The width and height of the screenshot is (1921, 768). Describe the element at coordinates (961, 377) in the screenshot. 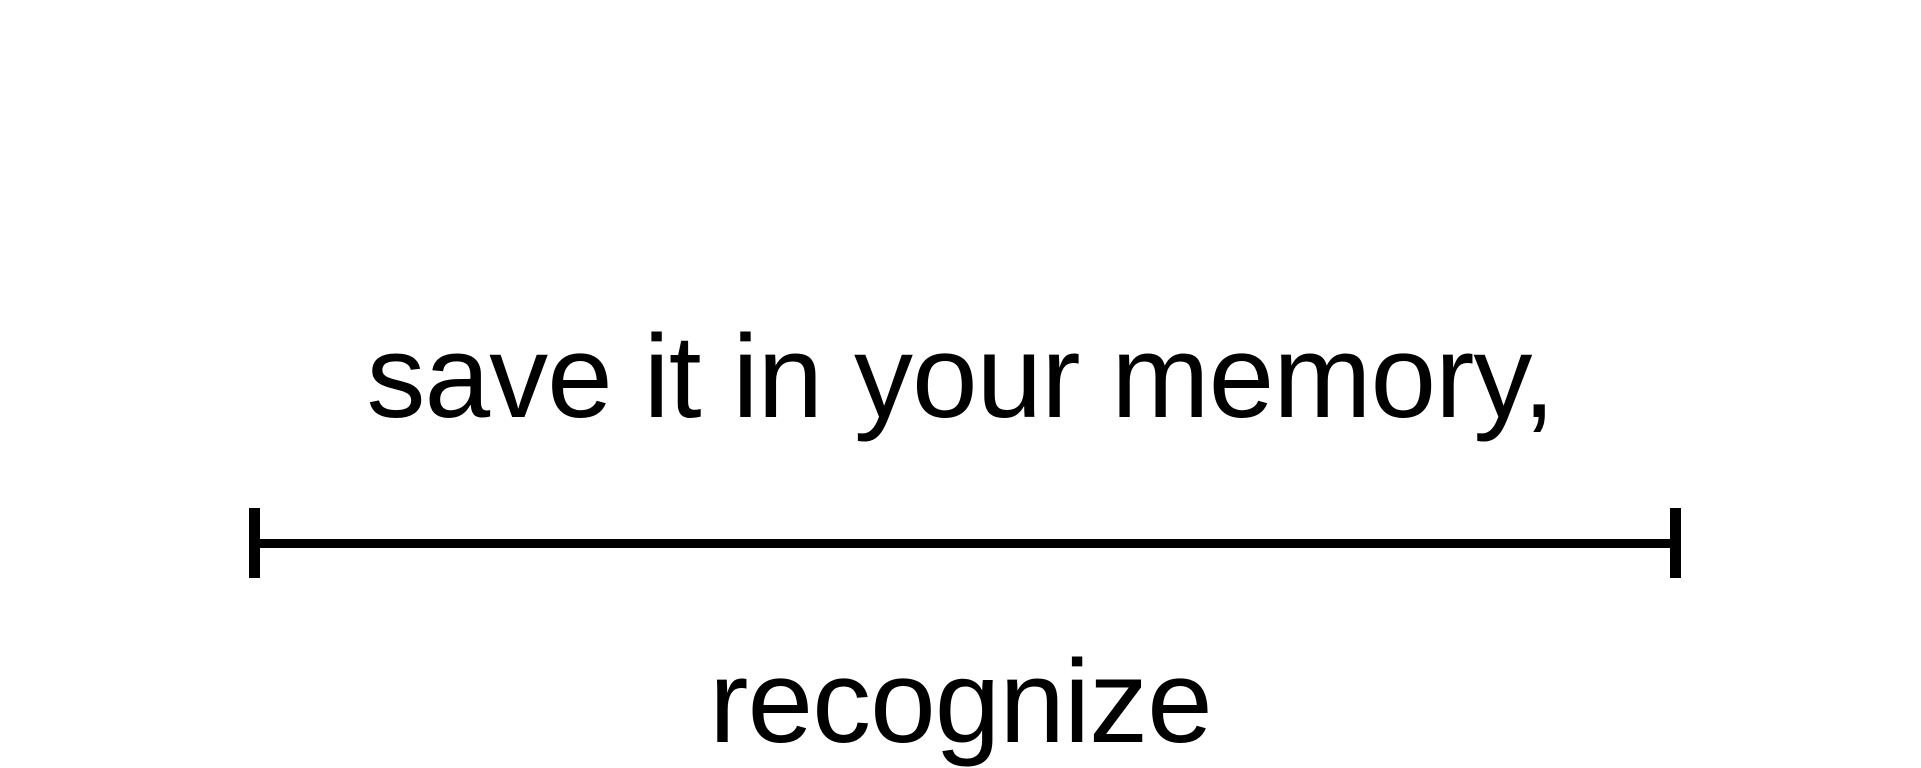

I see `phrase-text: save it in your memory,` at that location.